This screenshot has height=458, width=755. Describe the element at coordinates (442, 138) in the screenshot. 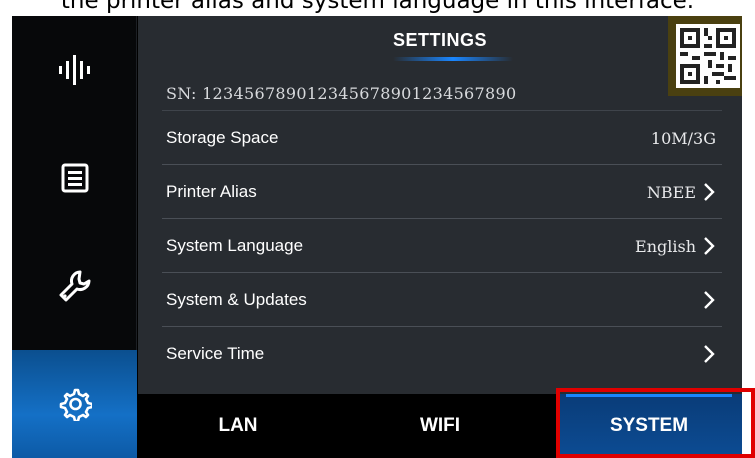

I see `row-storage-space: Storage Space 10M/3G` at that location.